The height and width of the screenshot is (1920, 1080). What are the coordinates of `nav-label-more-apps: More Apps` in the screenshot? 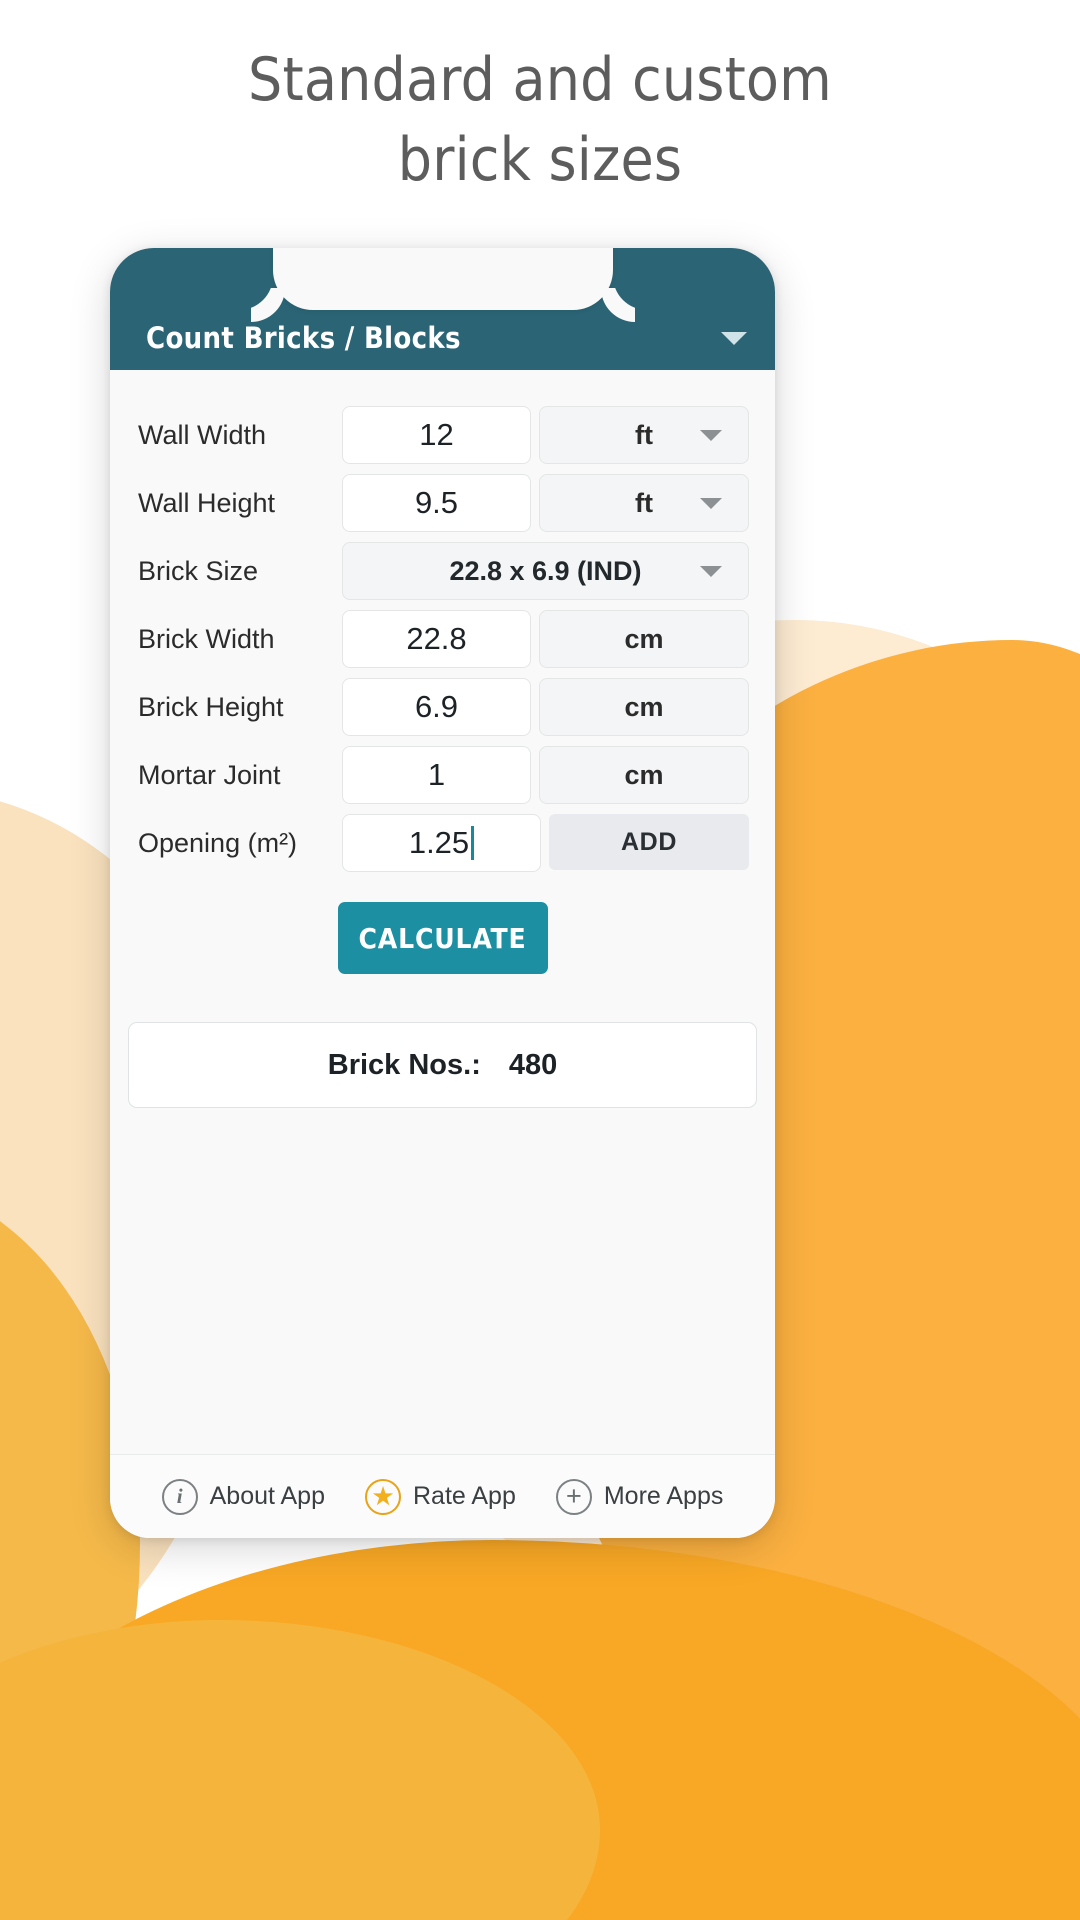 It's located at (663, 1496).